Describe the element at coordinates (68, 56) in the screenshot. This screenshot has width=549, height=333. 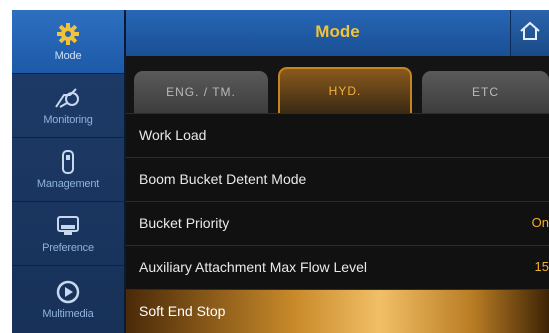
I see `sidebar-item-label: Mode` at that location.